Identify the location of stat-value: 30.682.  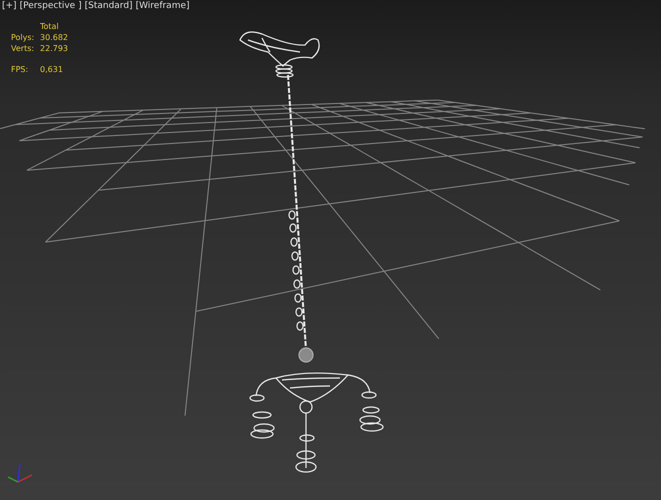
(54, 38).